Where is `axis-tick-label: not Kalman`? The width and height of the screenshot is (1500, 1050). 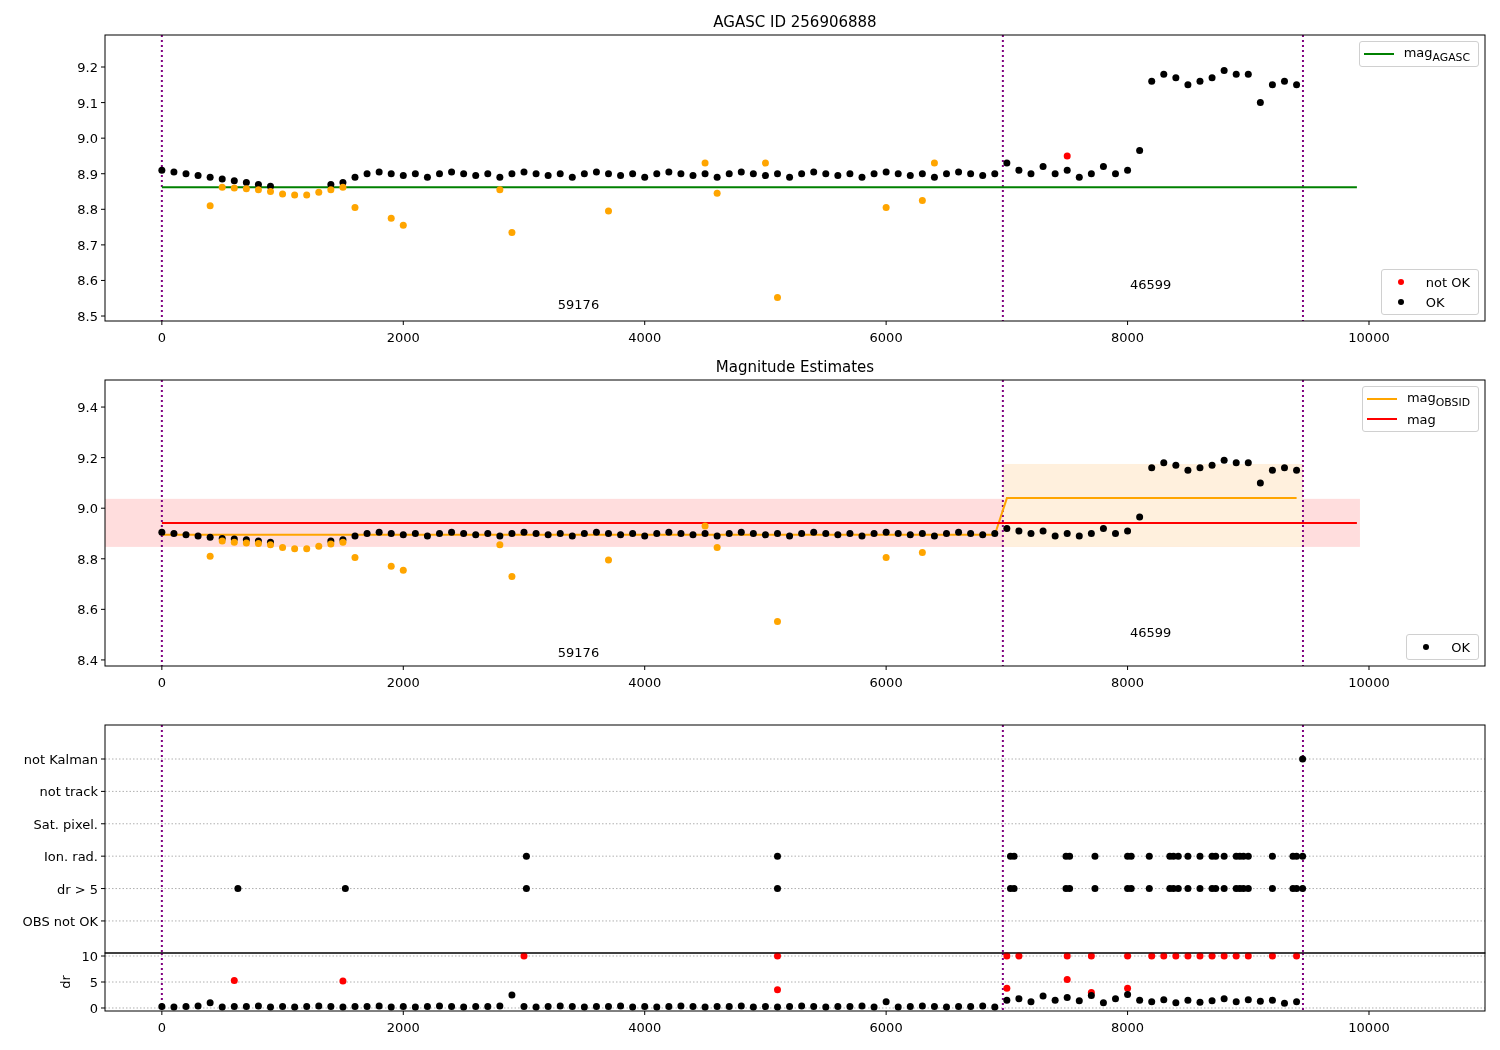 axis-tick-label: not Kalman is located at coordinates (60, 759).